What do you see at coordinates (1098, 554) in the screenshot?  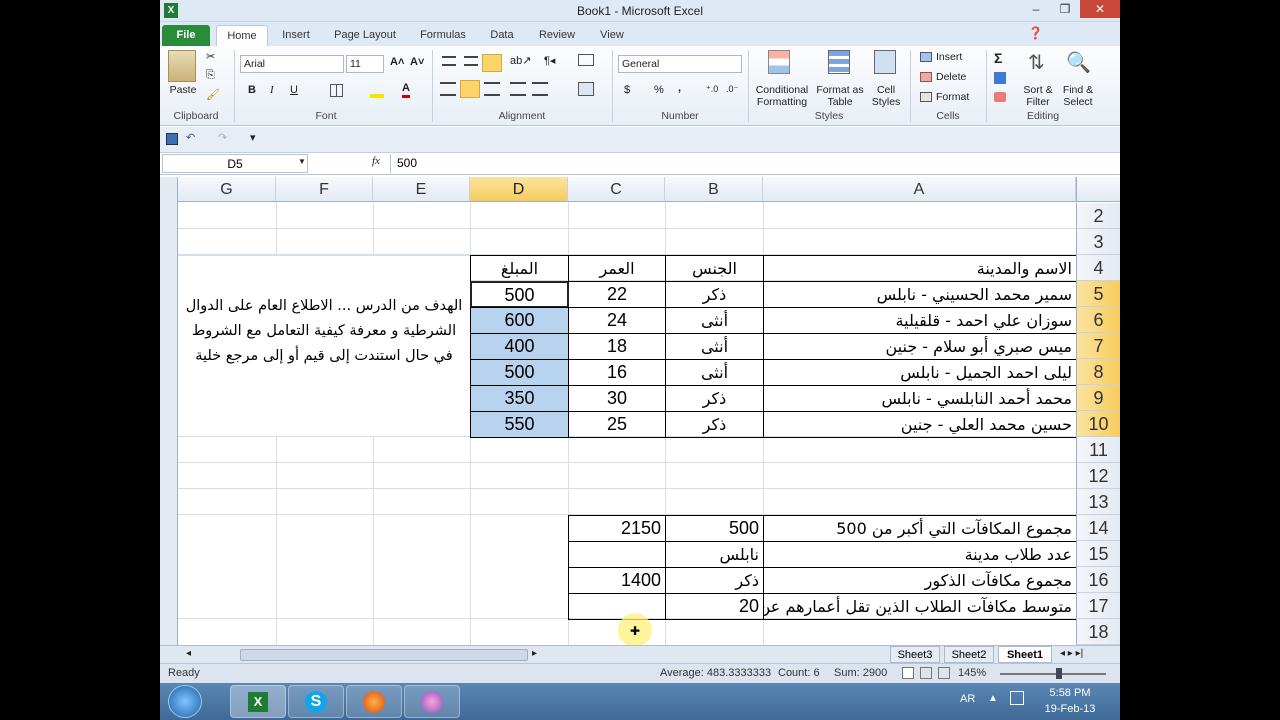 I see `row-header-15: 15` at bounding box center [1098, 554].